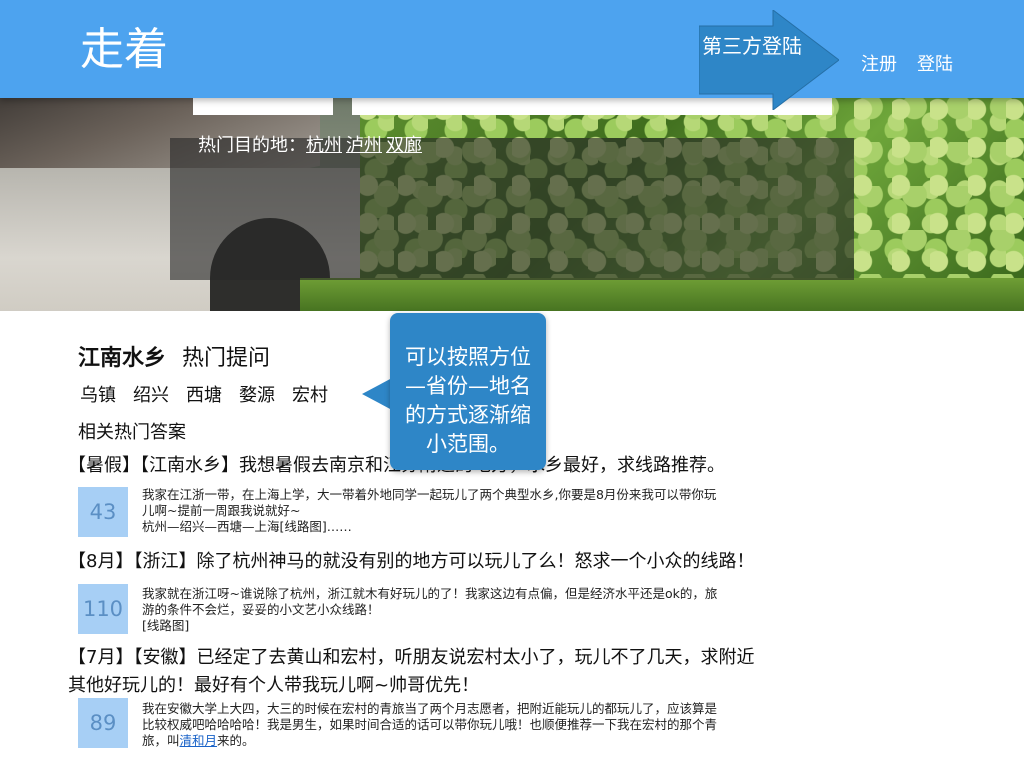 The image size is (1024, 768). What do you see at coordinates (124, 50) in the screenshot?
I see `site-logo: 走着` at bounding box center [124, 50].